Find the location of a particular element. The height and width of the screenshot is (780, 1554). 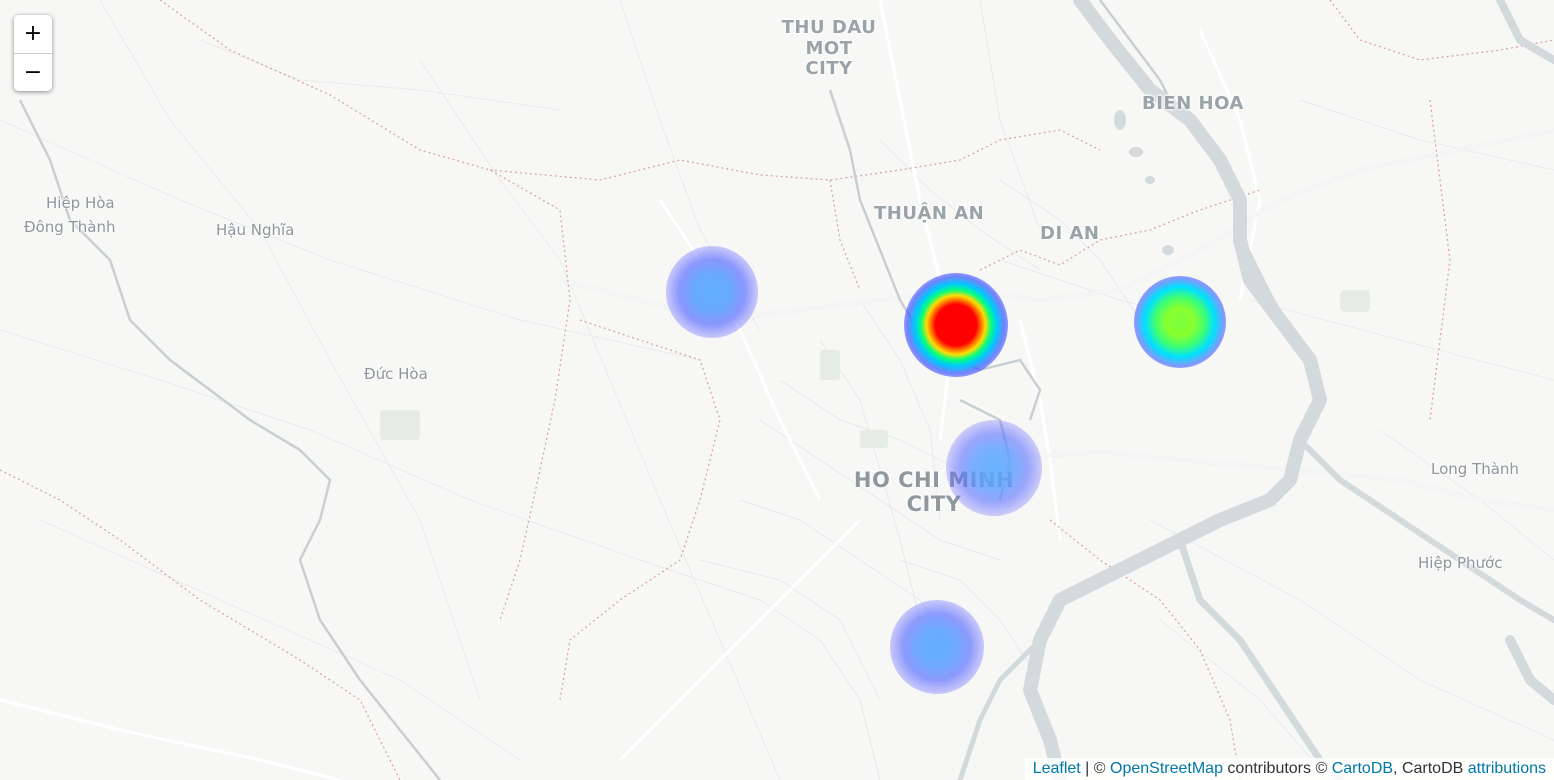

attributions-link: attributions is located at coordinates (1507, 768).